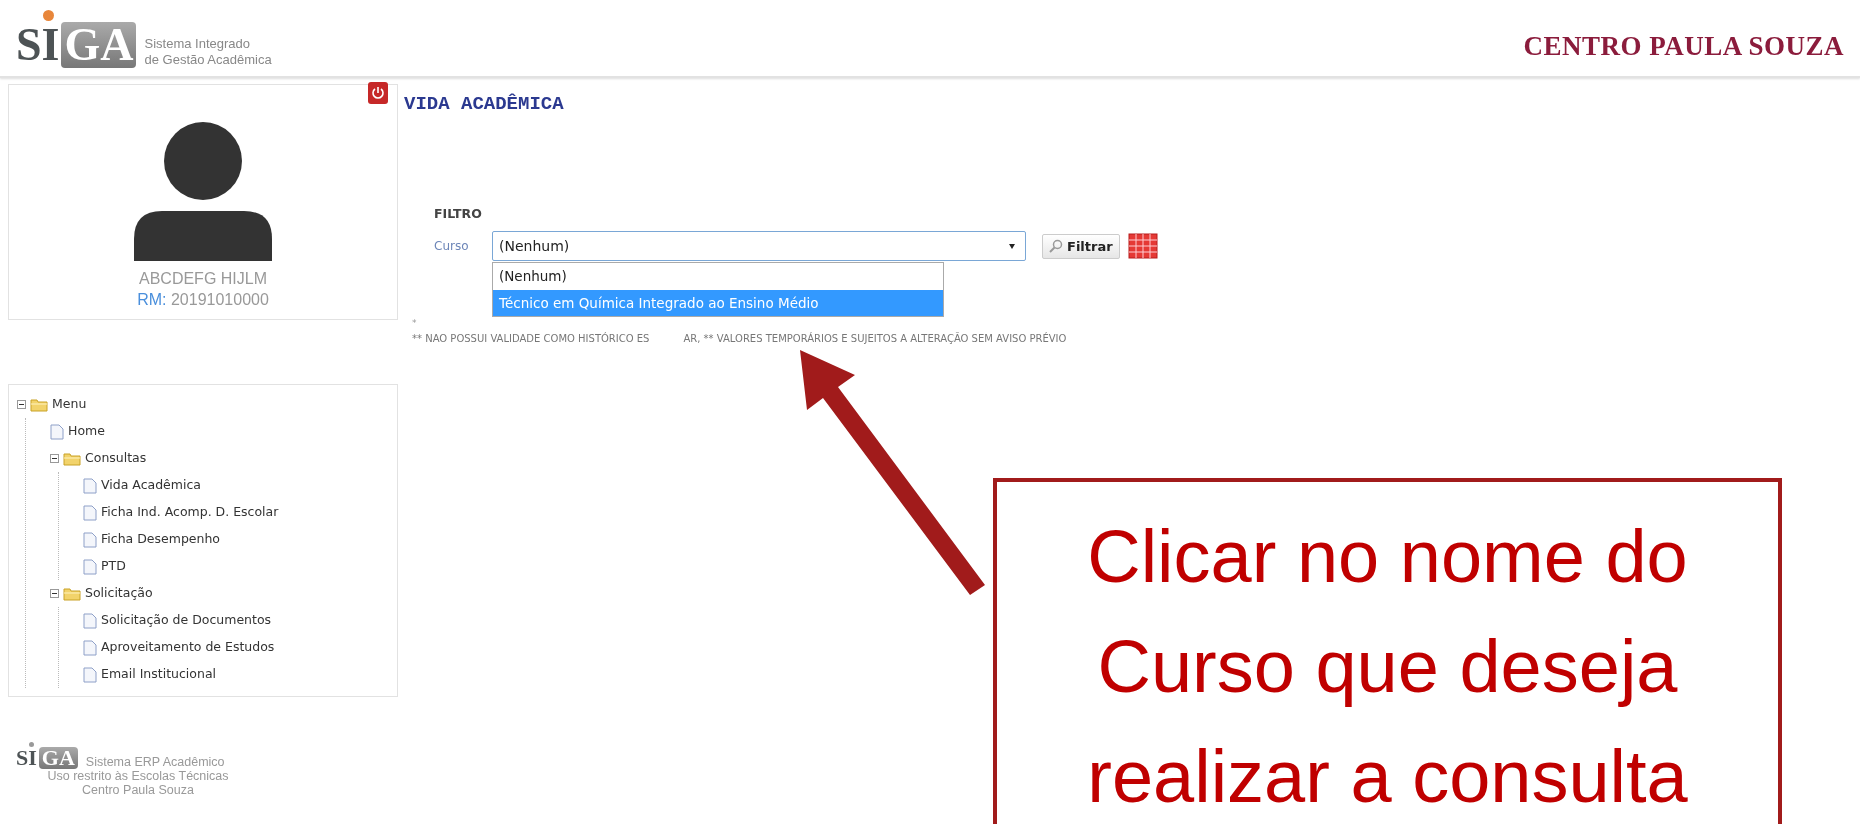  What do you see at coordinates (378, 93) in the screenshot?
I see `power-icon` at bounding box center [378, 93].